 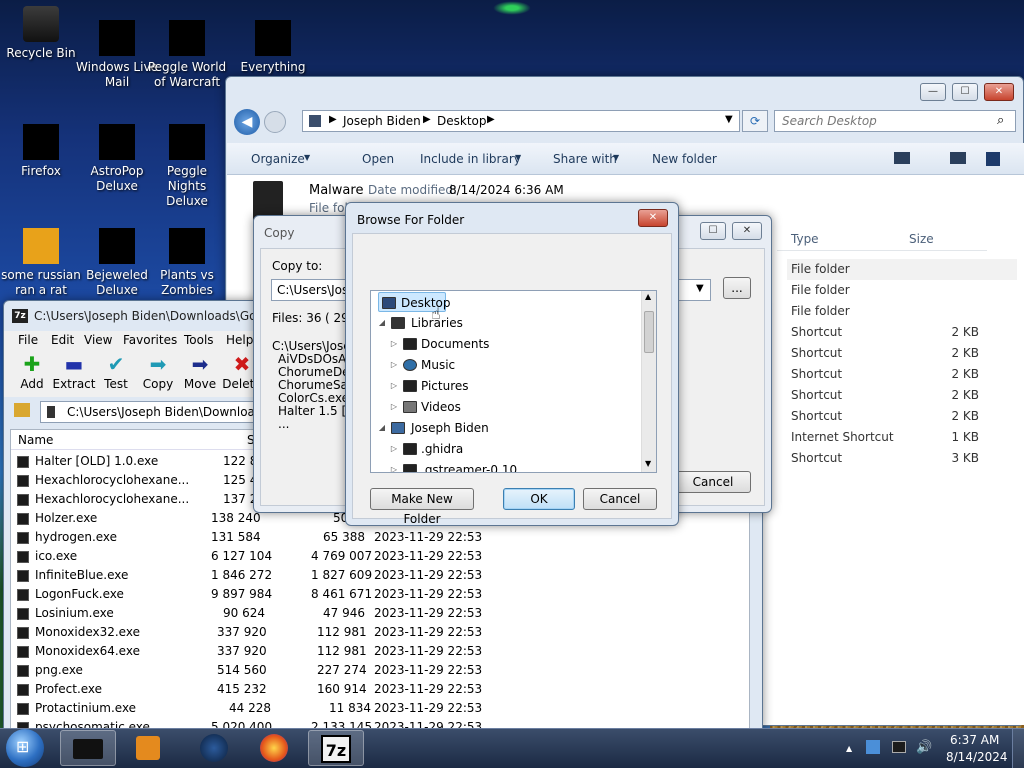 I want to click on tray-monitor-icon, so click(x=899, y=747).